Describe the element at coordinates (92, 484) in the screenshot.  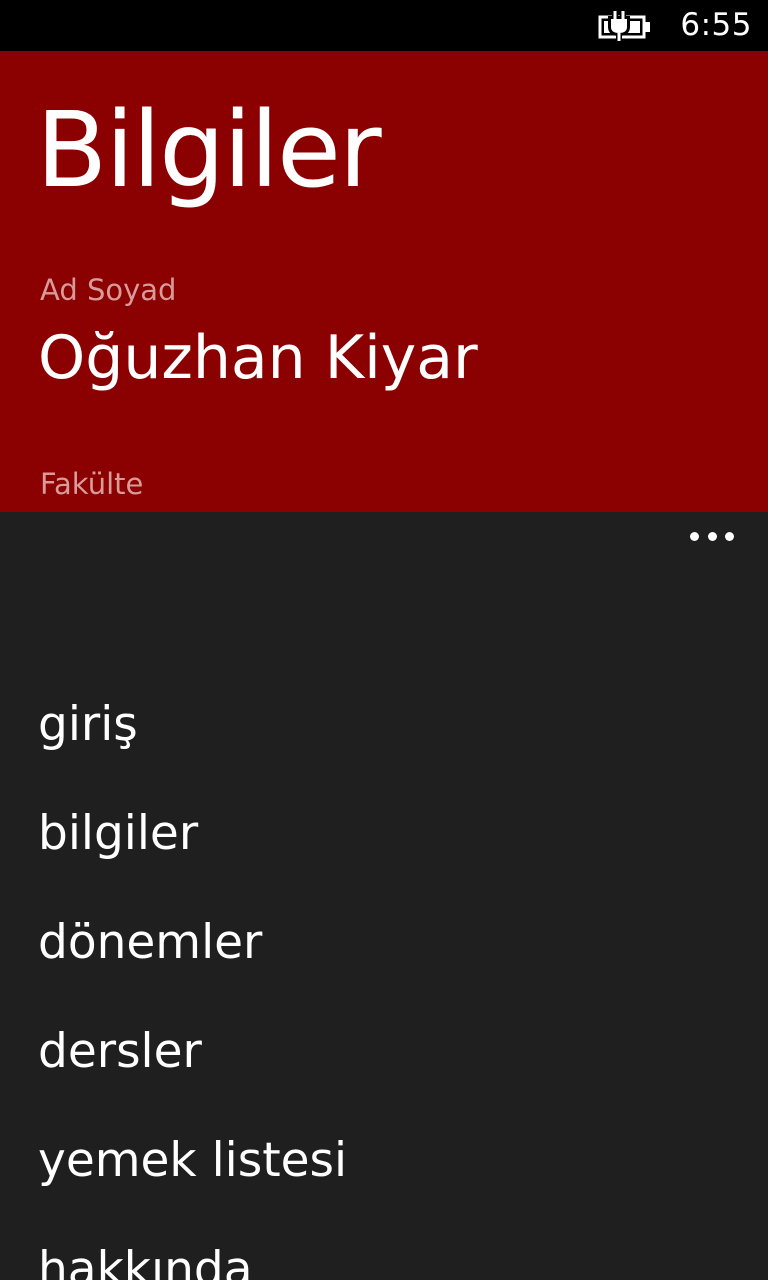
I see `faculty-label: Fakülte` at that location.